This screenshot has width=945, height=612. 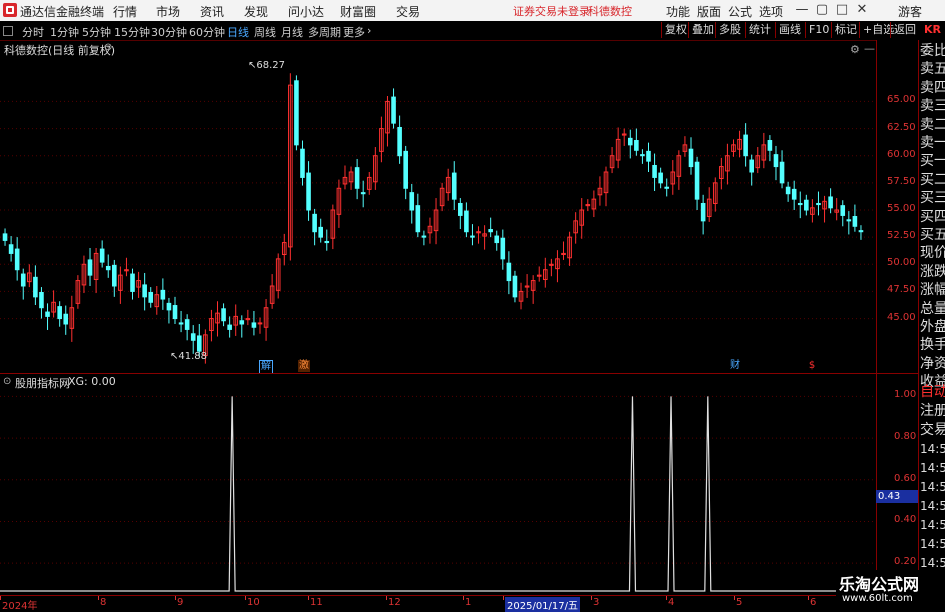 What do you see at coordinates (10, 10) in the screenshot?
I see `app-logo-icon` at bounding box center [10, 10].